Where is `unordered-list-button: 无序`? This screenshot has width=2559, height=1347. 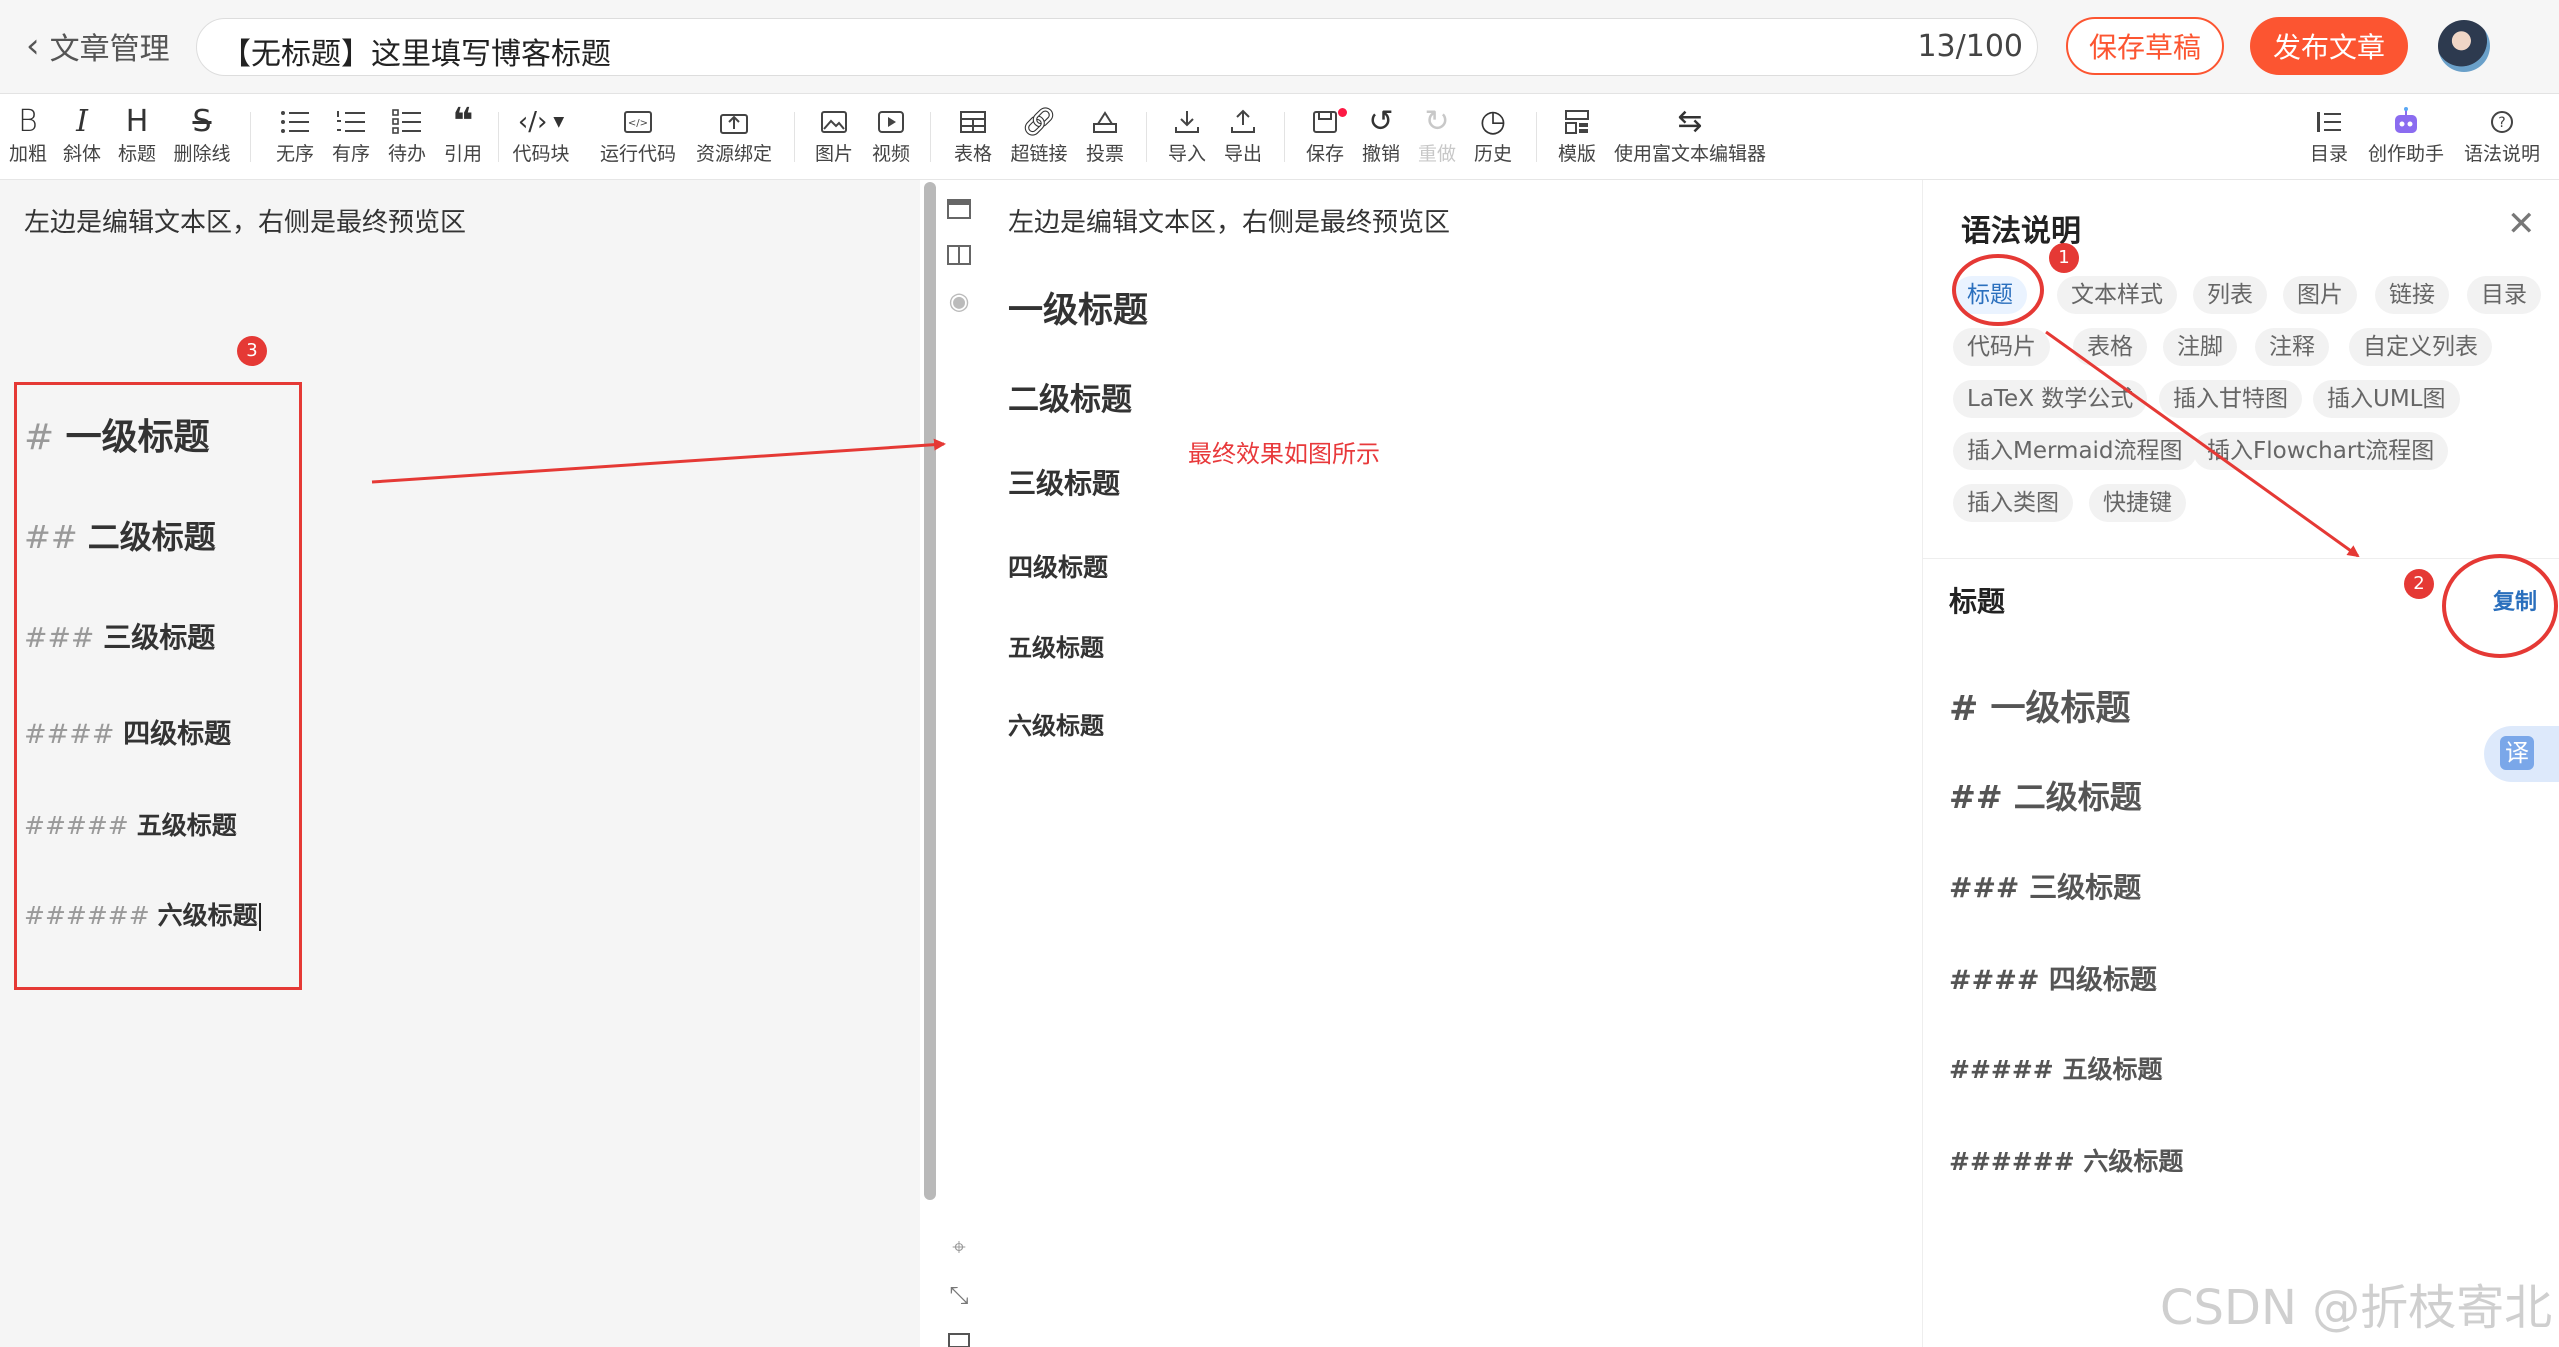 unordered-list-button: 无序 is located at coordinates (295, 134).